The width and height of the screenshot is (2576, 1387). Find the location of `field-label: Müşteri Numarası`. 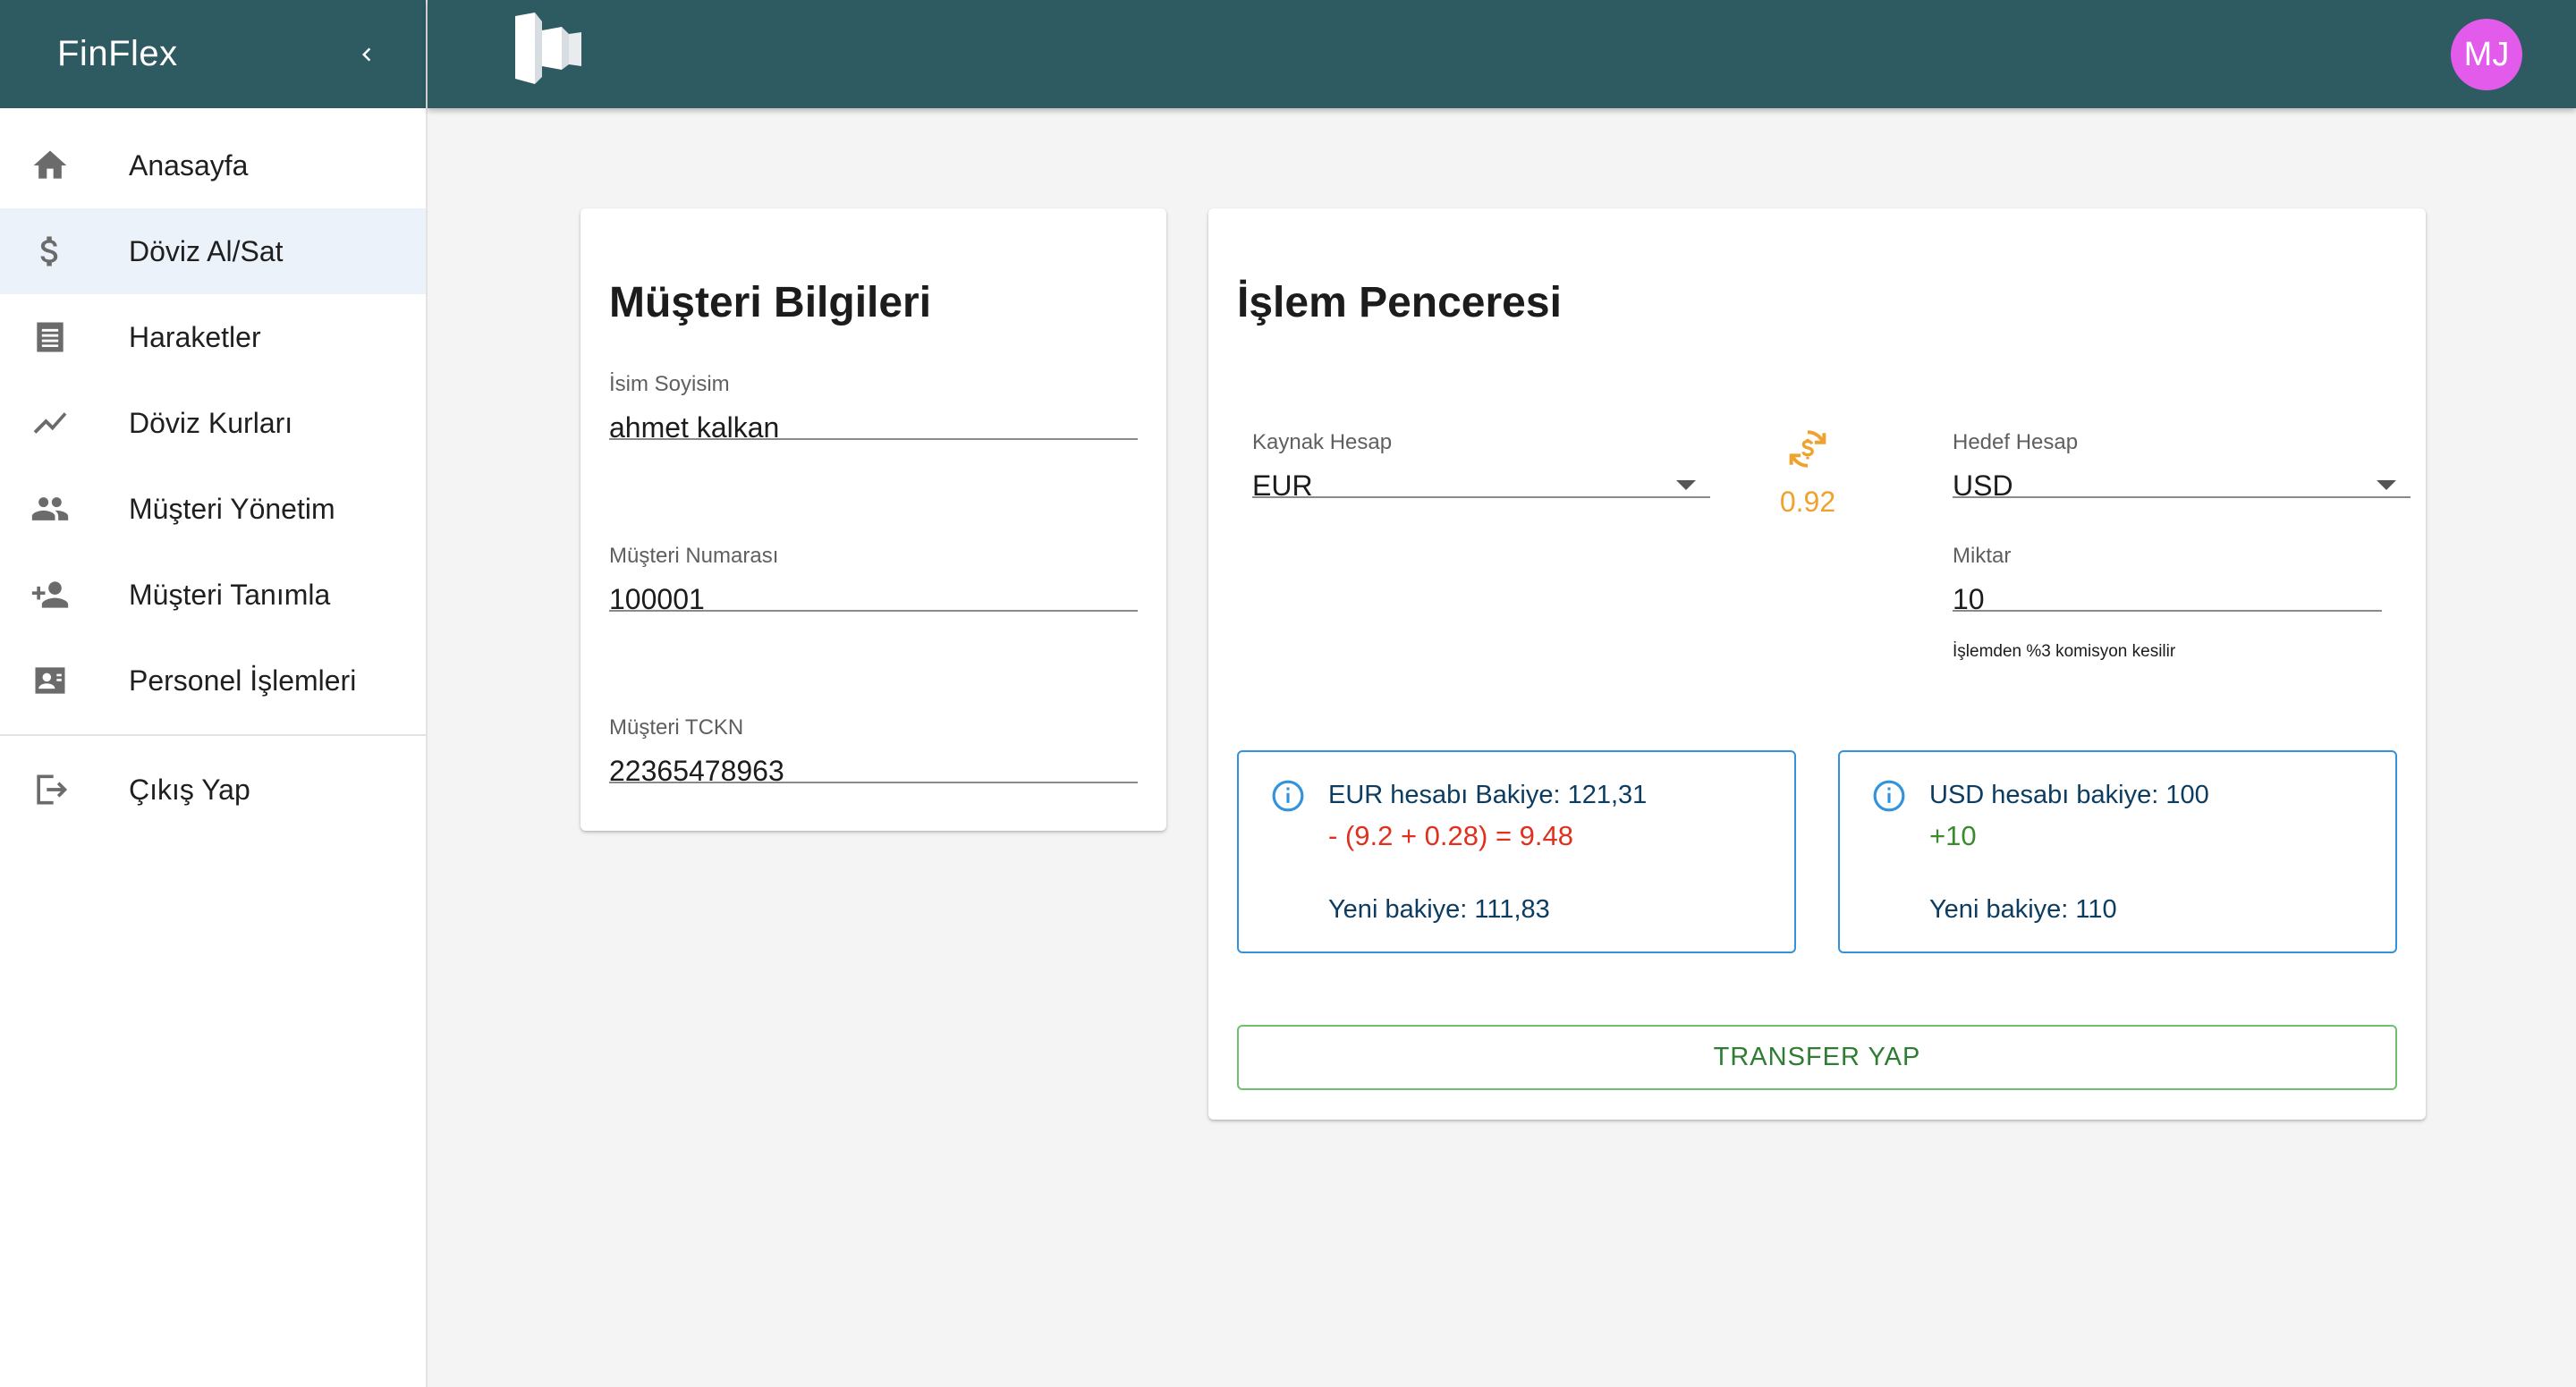

field-label: Müşteri Numarası is located at coordinates (694, 556).